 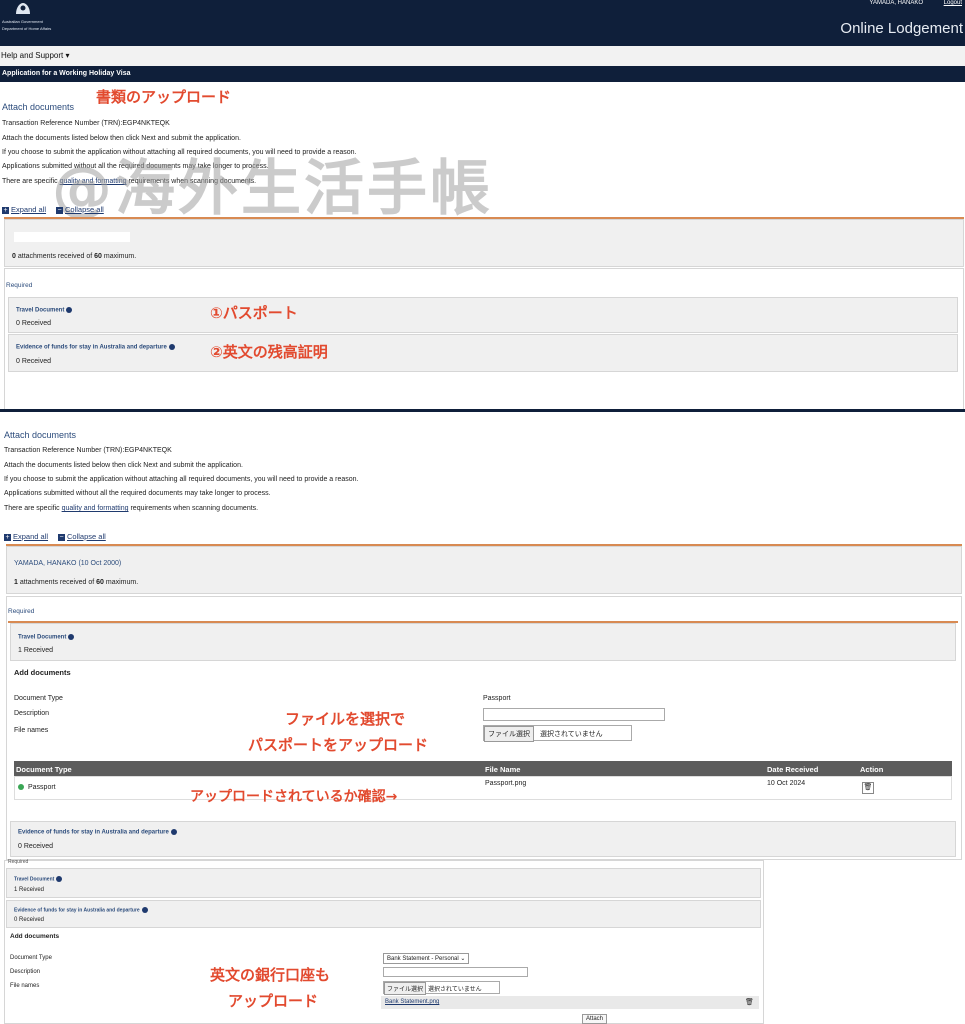 I want to click on applicant-name: YAMADA, HANAKO (10 Oct 2000), so click(x=67, y=563).